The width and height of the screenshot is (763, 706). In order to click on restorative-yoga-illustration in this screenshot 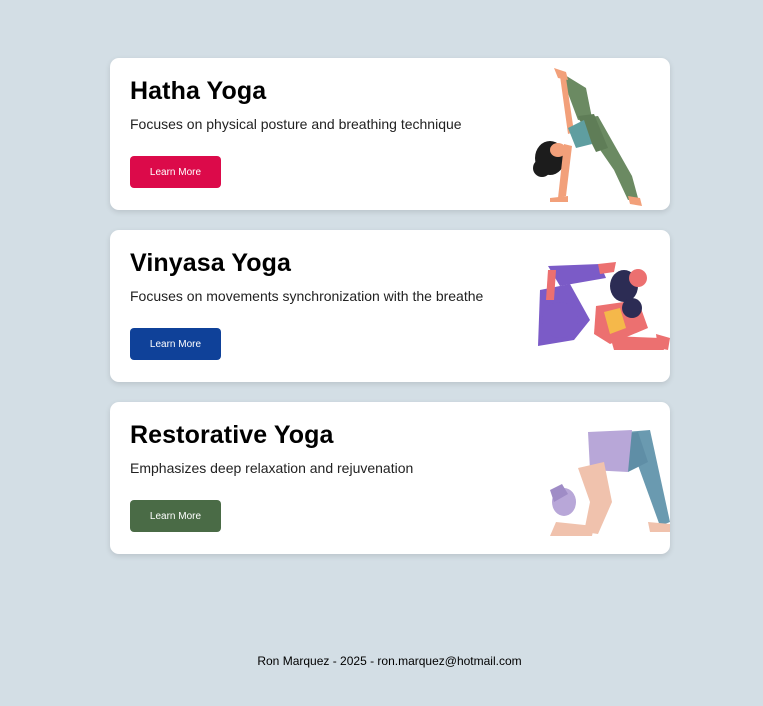, I will do `click(610, 483)`.